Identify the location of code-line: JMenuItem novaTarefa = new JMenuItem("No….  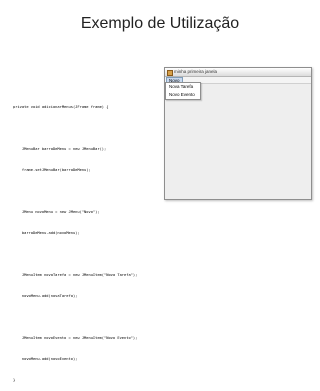
(75, 275).